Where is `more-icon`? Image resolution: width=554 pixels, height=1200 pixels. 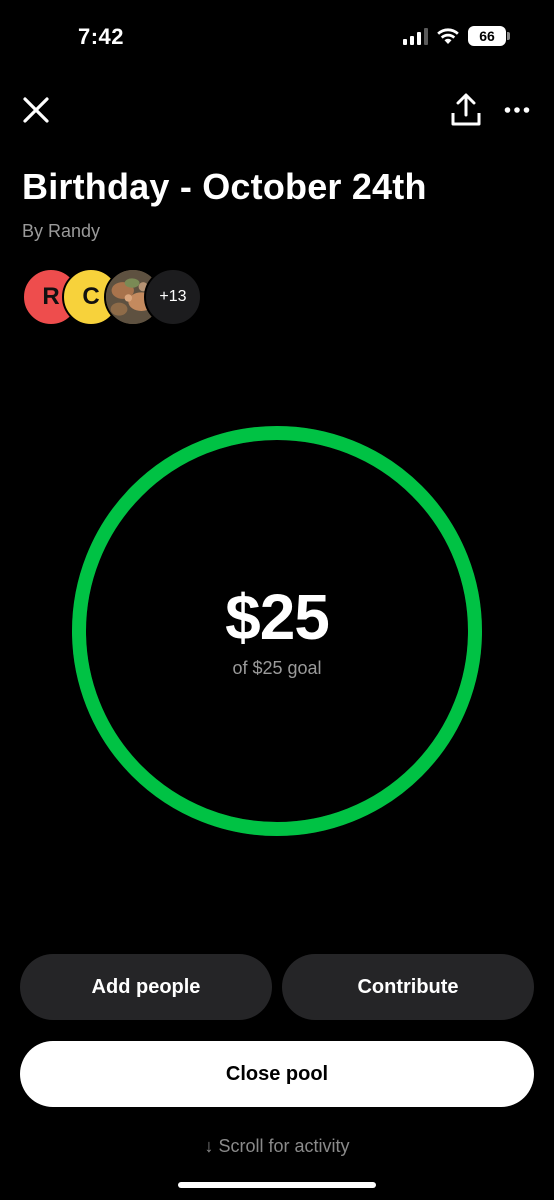 more-icon is located at coordinates (517, 110).